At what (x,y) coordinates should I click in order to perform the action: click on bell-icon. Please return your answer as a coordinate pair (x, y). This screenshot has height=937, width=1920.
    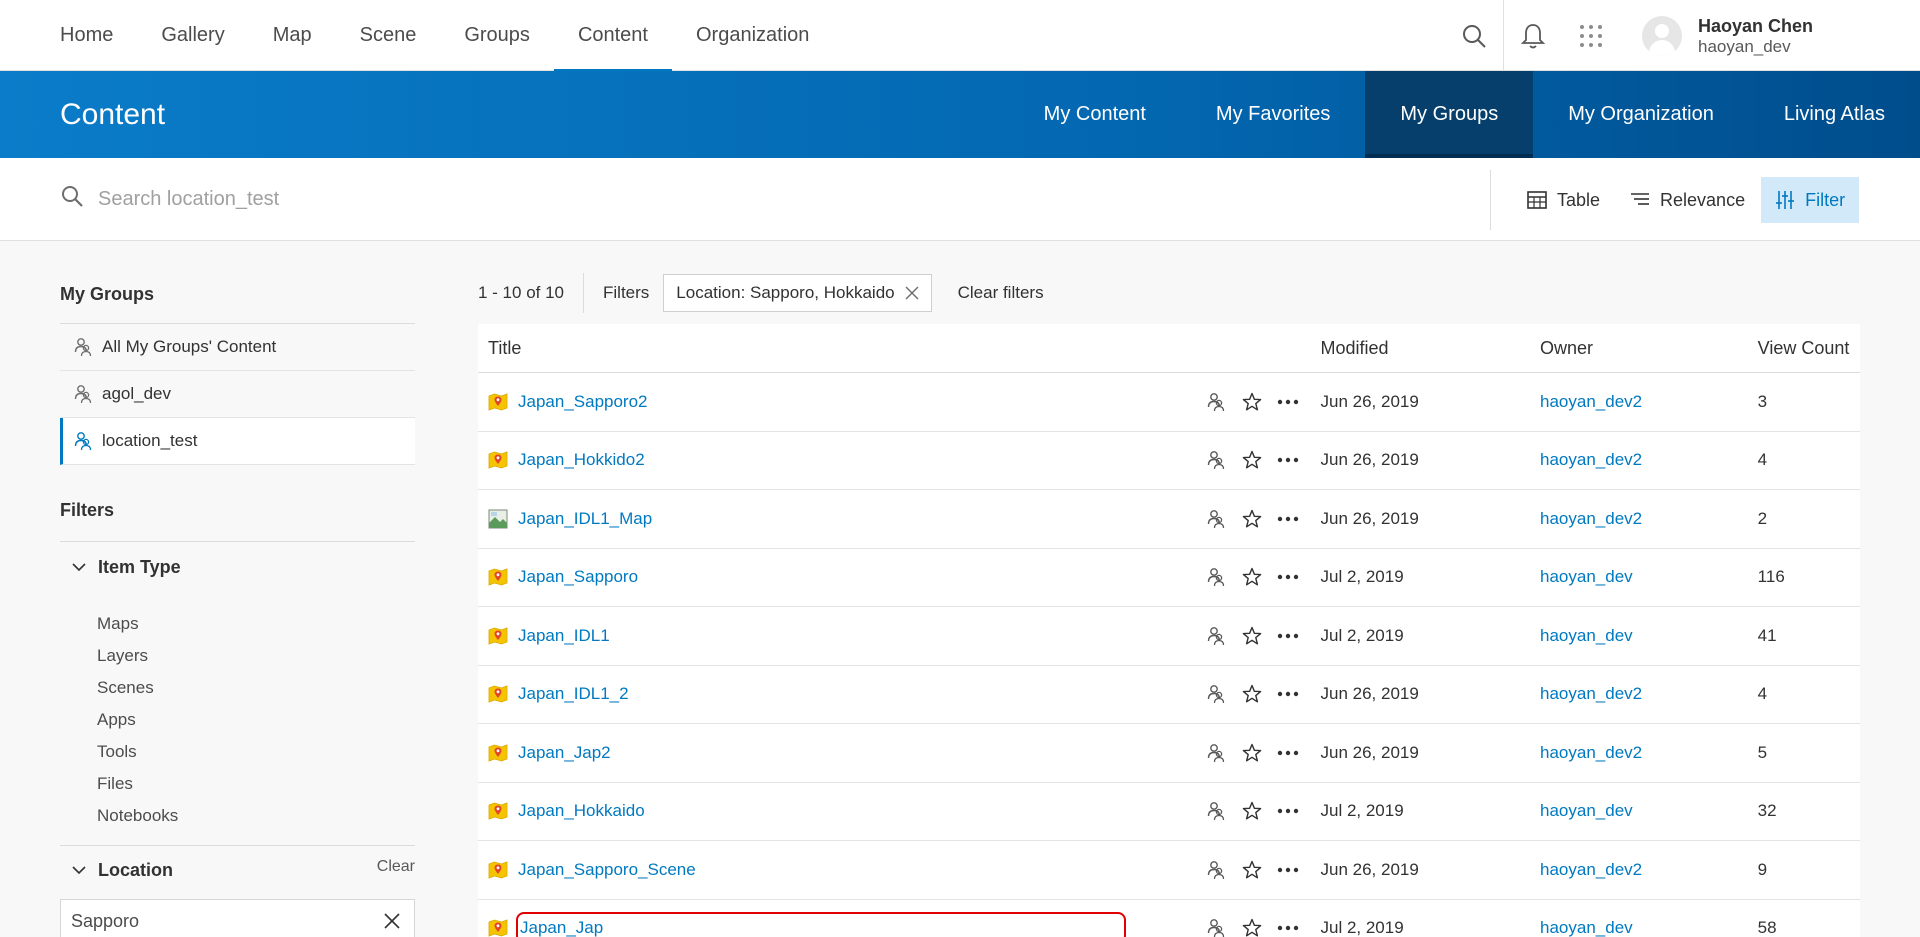
    Looking at the image, I should click on (1533, 35).